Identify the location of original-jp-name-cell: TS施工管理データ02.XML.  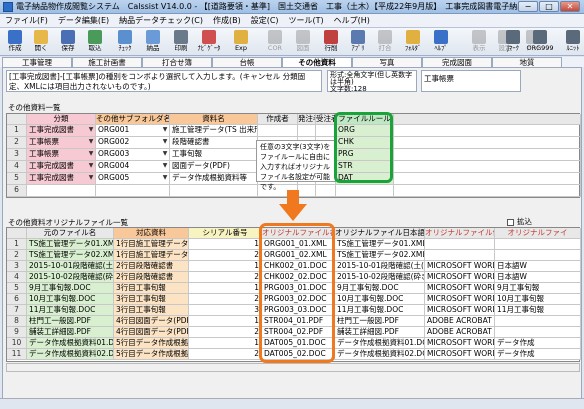
(380, 255).